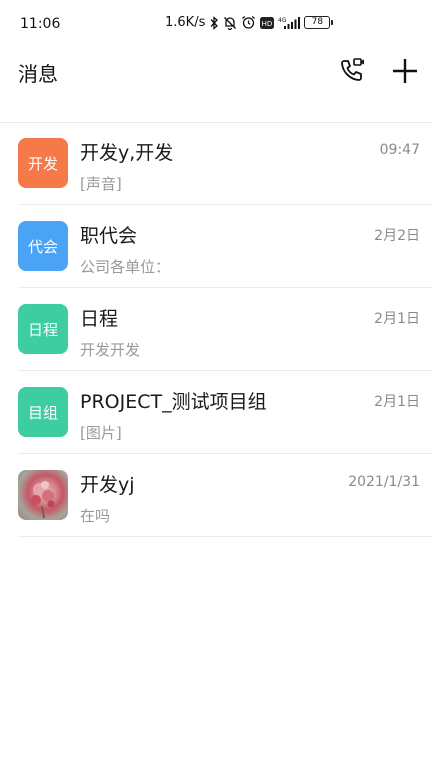 Image resolution: width=432 pixels, height=768 pixels. Describe the element at coordinates (127, 153) in the screenshot. I see `conversation-title: 开发y,开发` at that location.